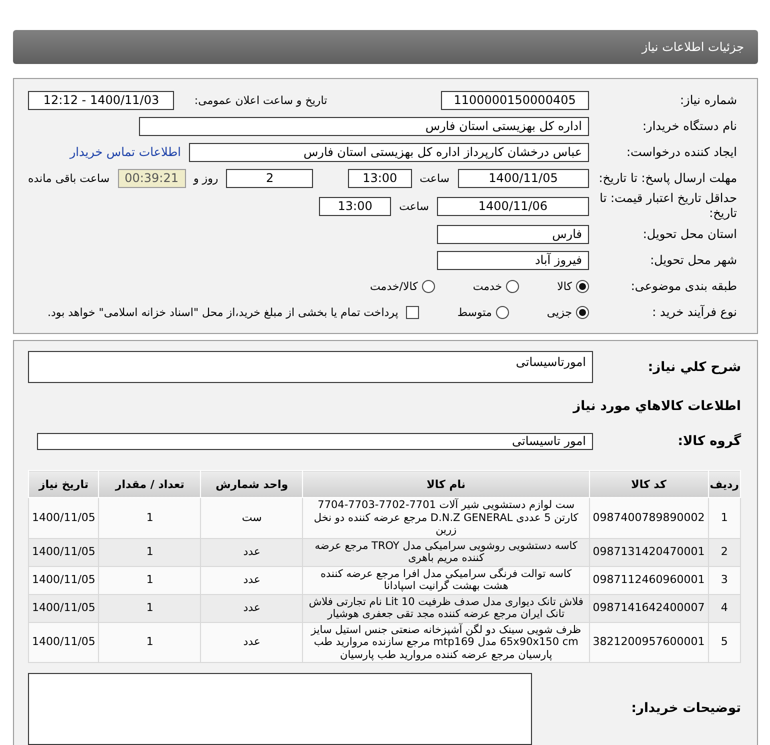 This screenshot has height=745, width=770. Describe the element at coordinates (251, 484) in the screenshot. I see `column-header: واحد شمارش` at that location.